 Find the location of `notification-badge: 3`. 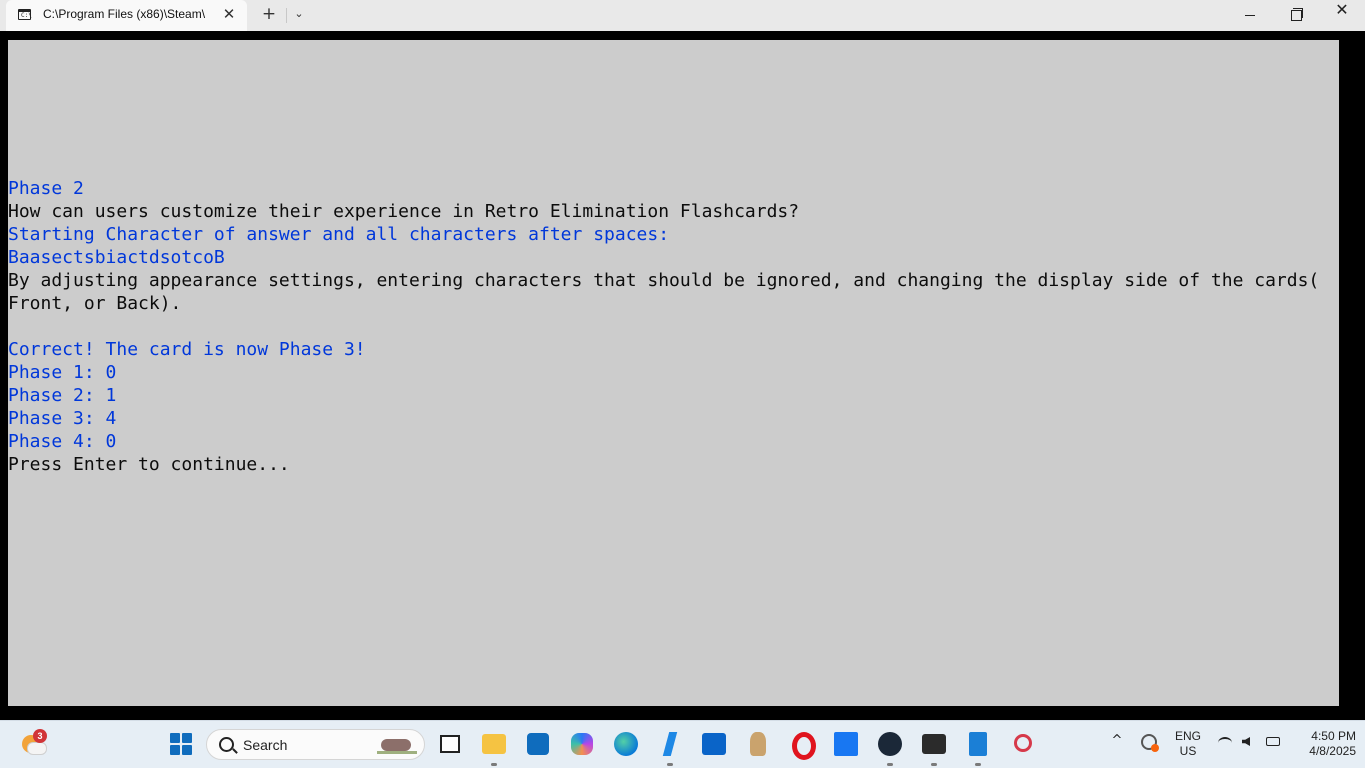

notification-badge: 3 is located at coordinates (40, 736).